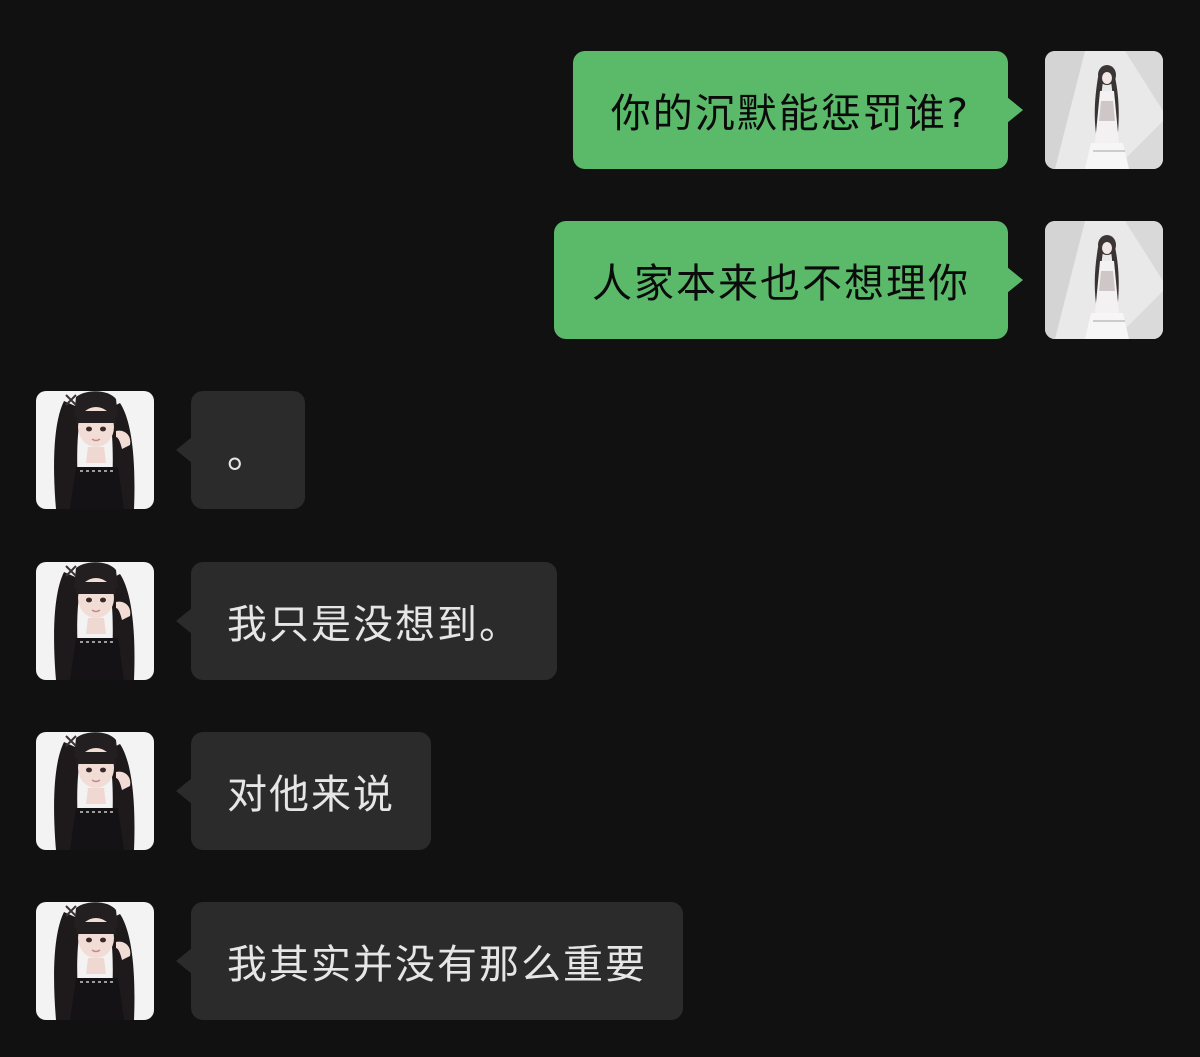 The height and width of the screenshot is (1057, 1200). Describe the element at coordinates (781, 284) in the screenshot. I see `message-text: 人家本来也不想理你` at that location.